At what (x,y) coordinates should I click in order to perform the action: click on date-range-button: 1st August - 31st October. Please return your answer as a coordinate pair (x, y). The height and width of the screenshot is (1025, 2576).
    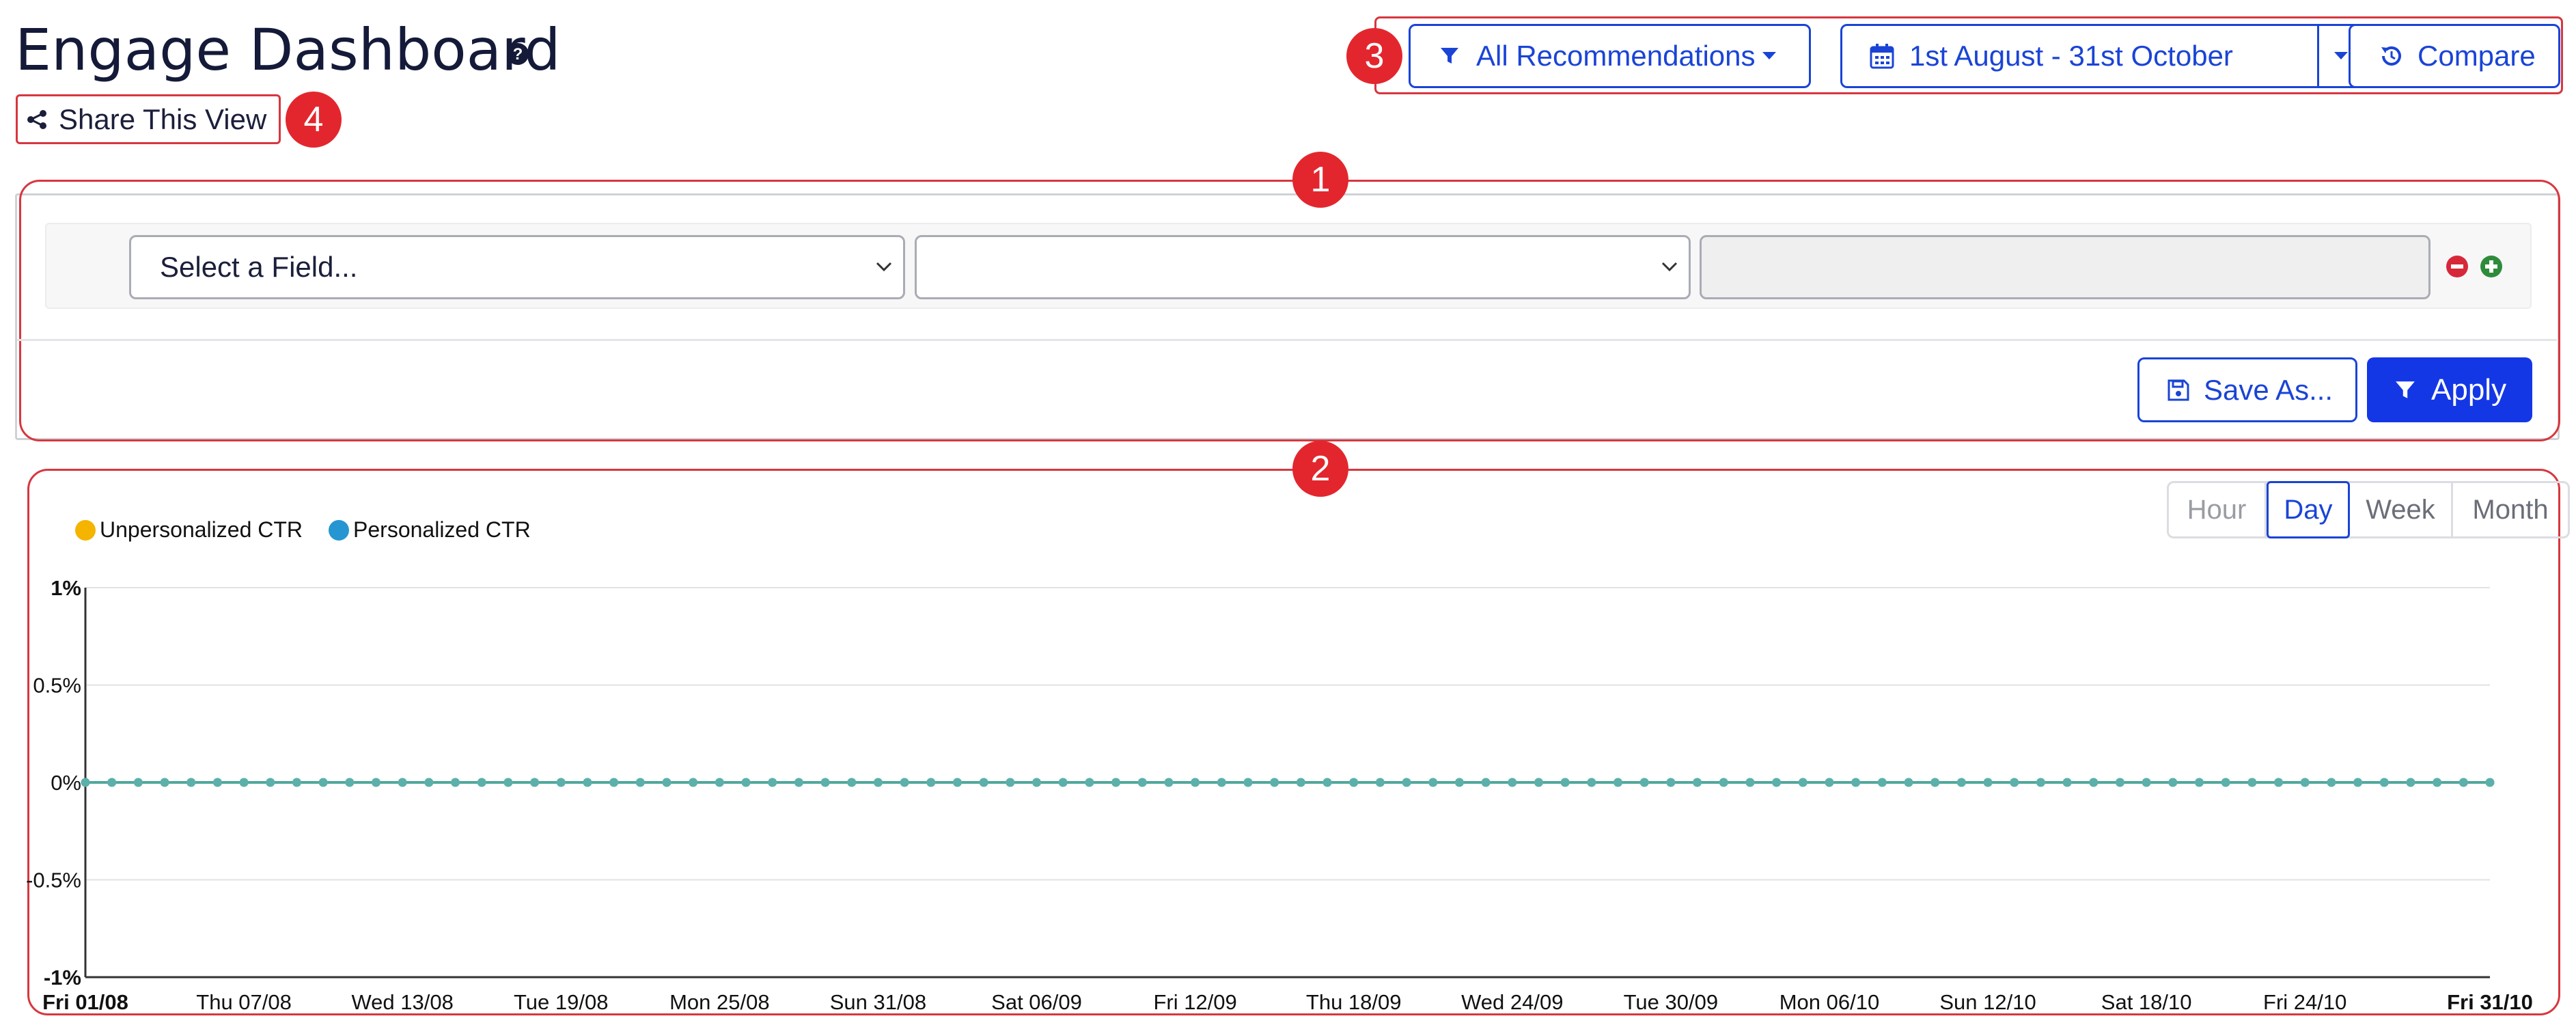
    Looking at the image, I should click on (2079, 56).